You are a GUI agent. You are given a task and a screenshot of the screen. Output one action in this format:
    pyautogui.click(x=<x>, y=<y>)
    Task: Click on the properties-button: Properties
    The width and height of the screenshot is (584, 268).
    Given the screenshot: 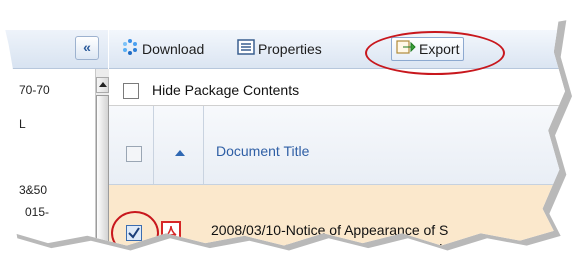 What is the action you would take?
    pyautogui.click(x=279, y=49)
    